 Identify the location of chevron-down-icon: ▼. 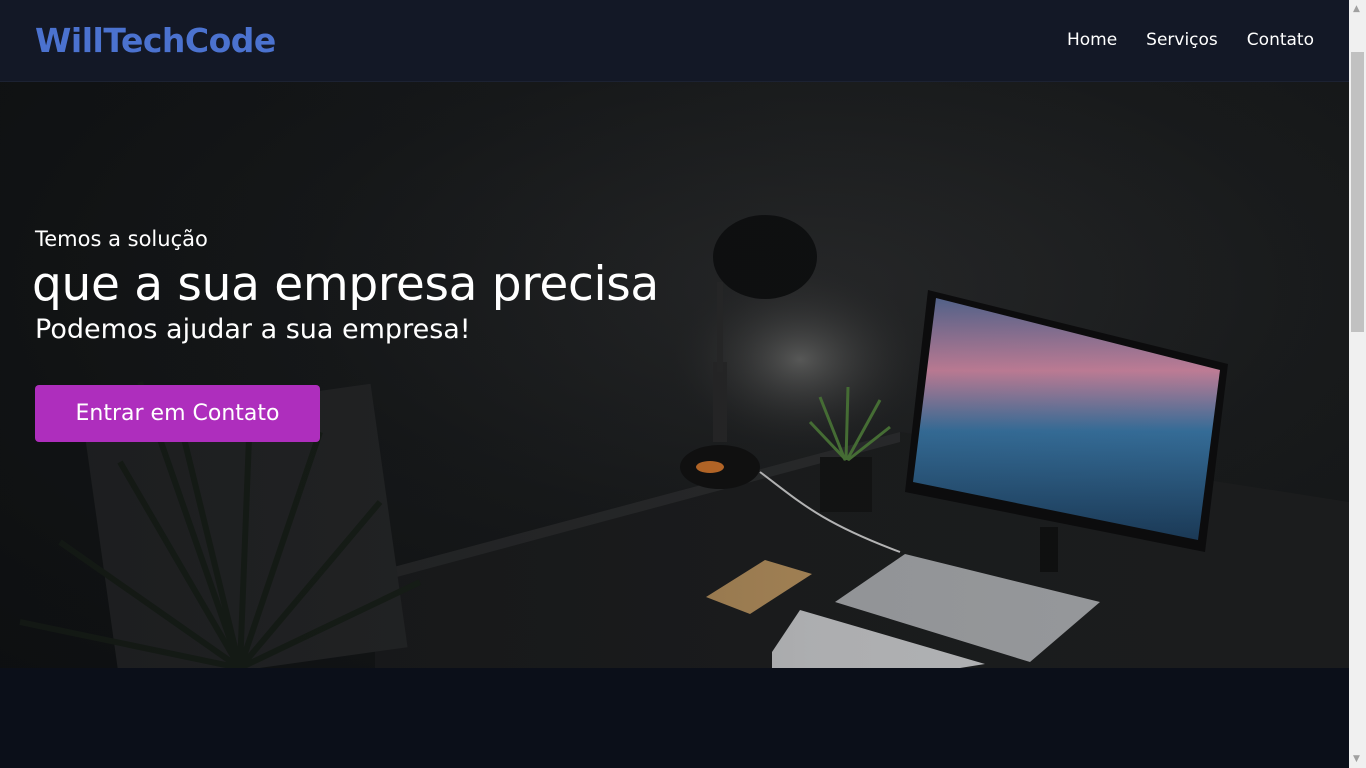
(1356, 759).